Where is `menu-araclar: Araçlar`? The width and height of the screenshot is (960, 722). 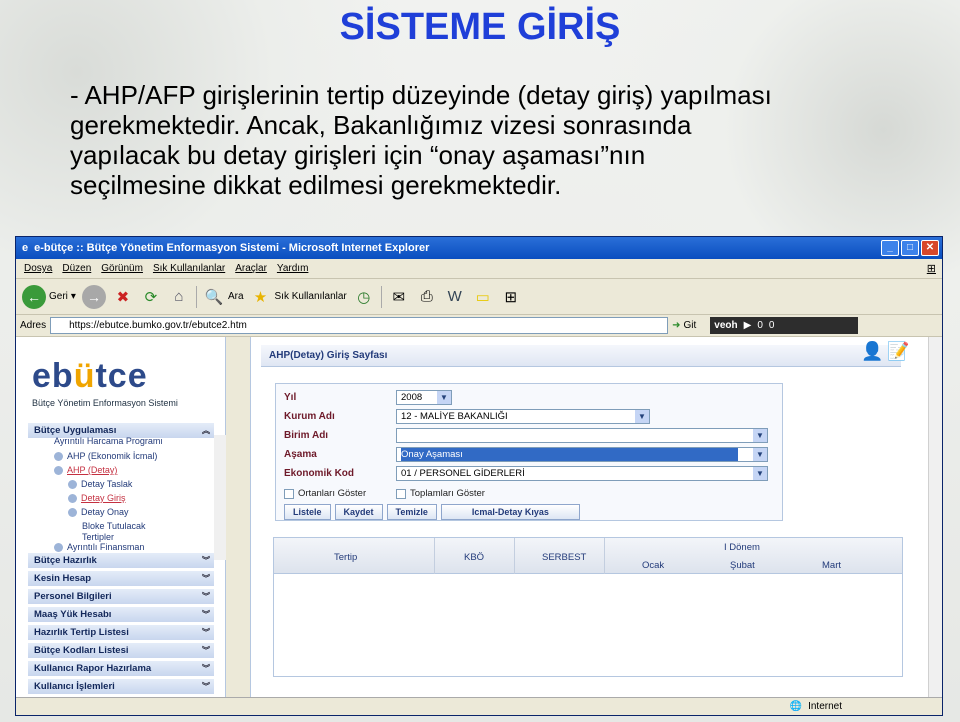
menu-araclar: Araçlar is located at coordinates (251, 268).